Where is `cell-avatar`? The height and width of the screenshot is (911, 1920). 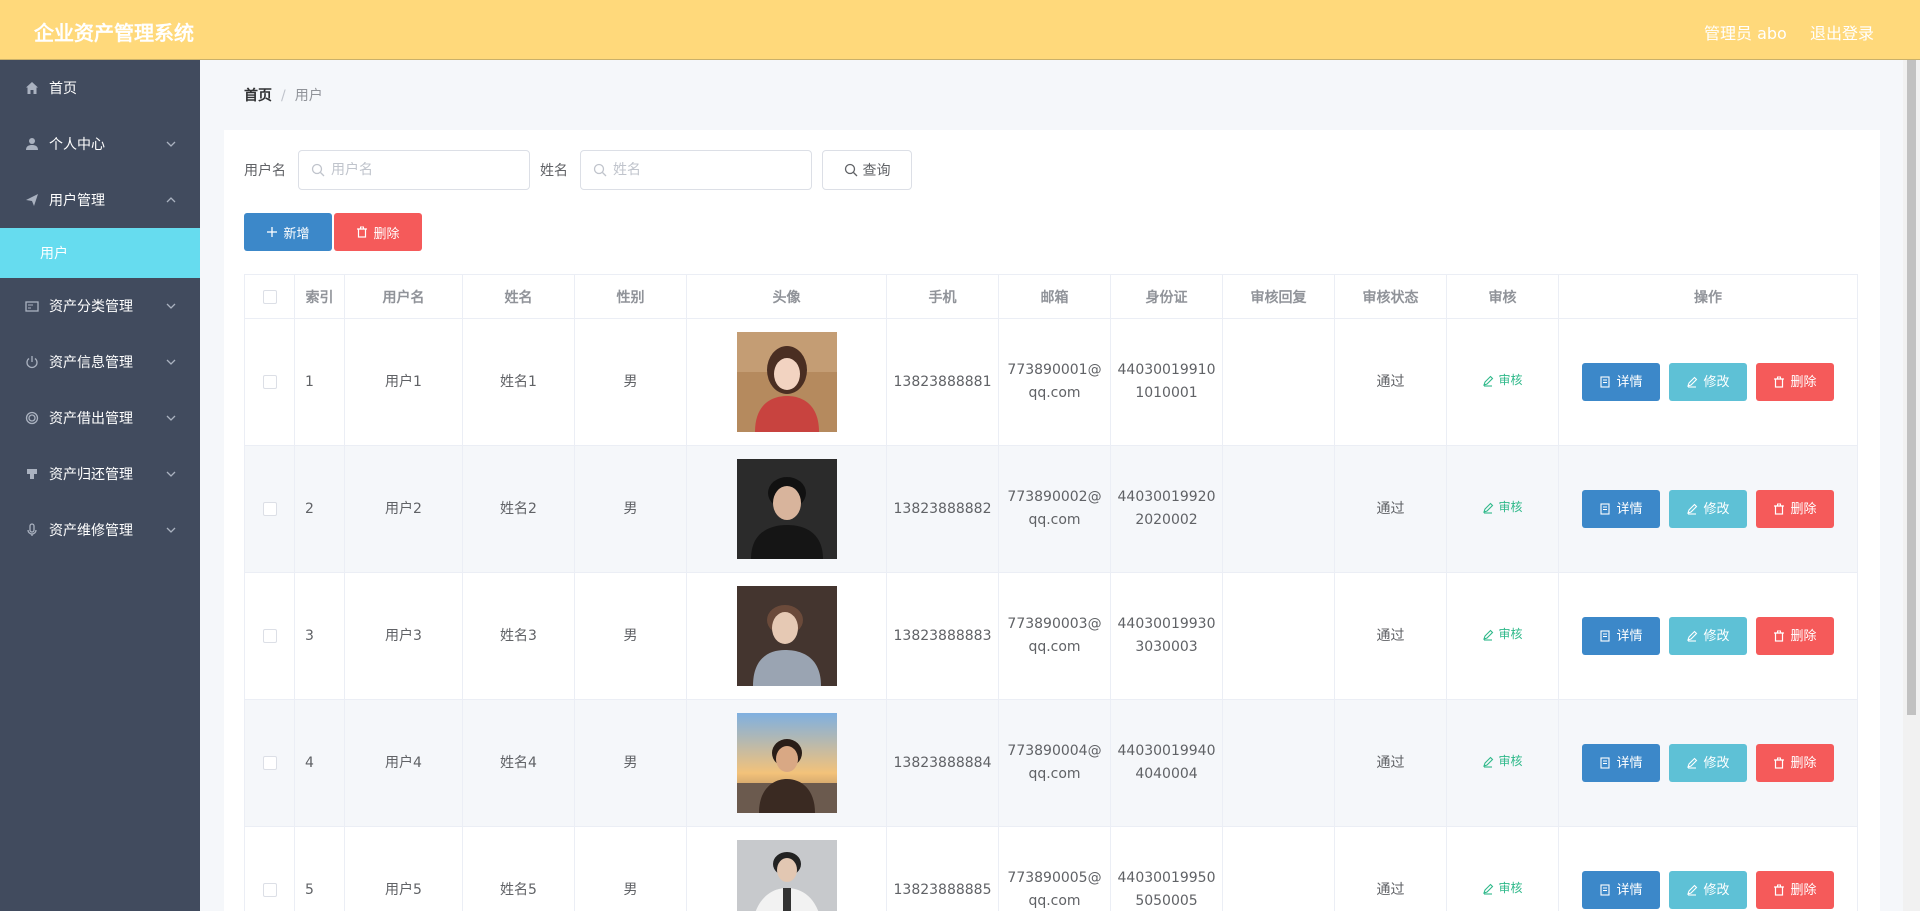
cell-avatar is located at coordinates (786, 636).